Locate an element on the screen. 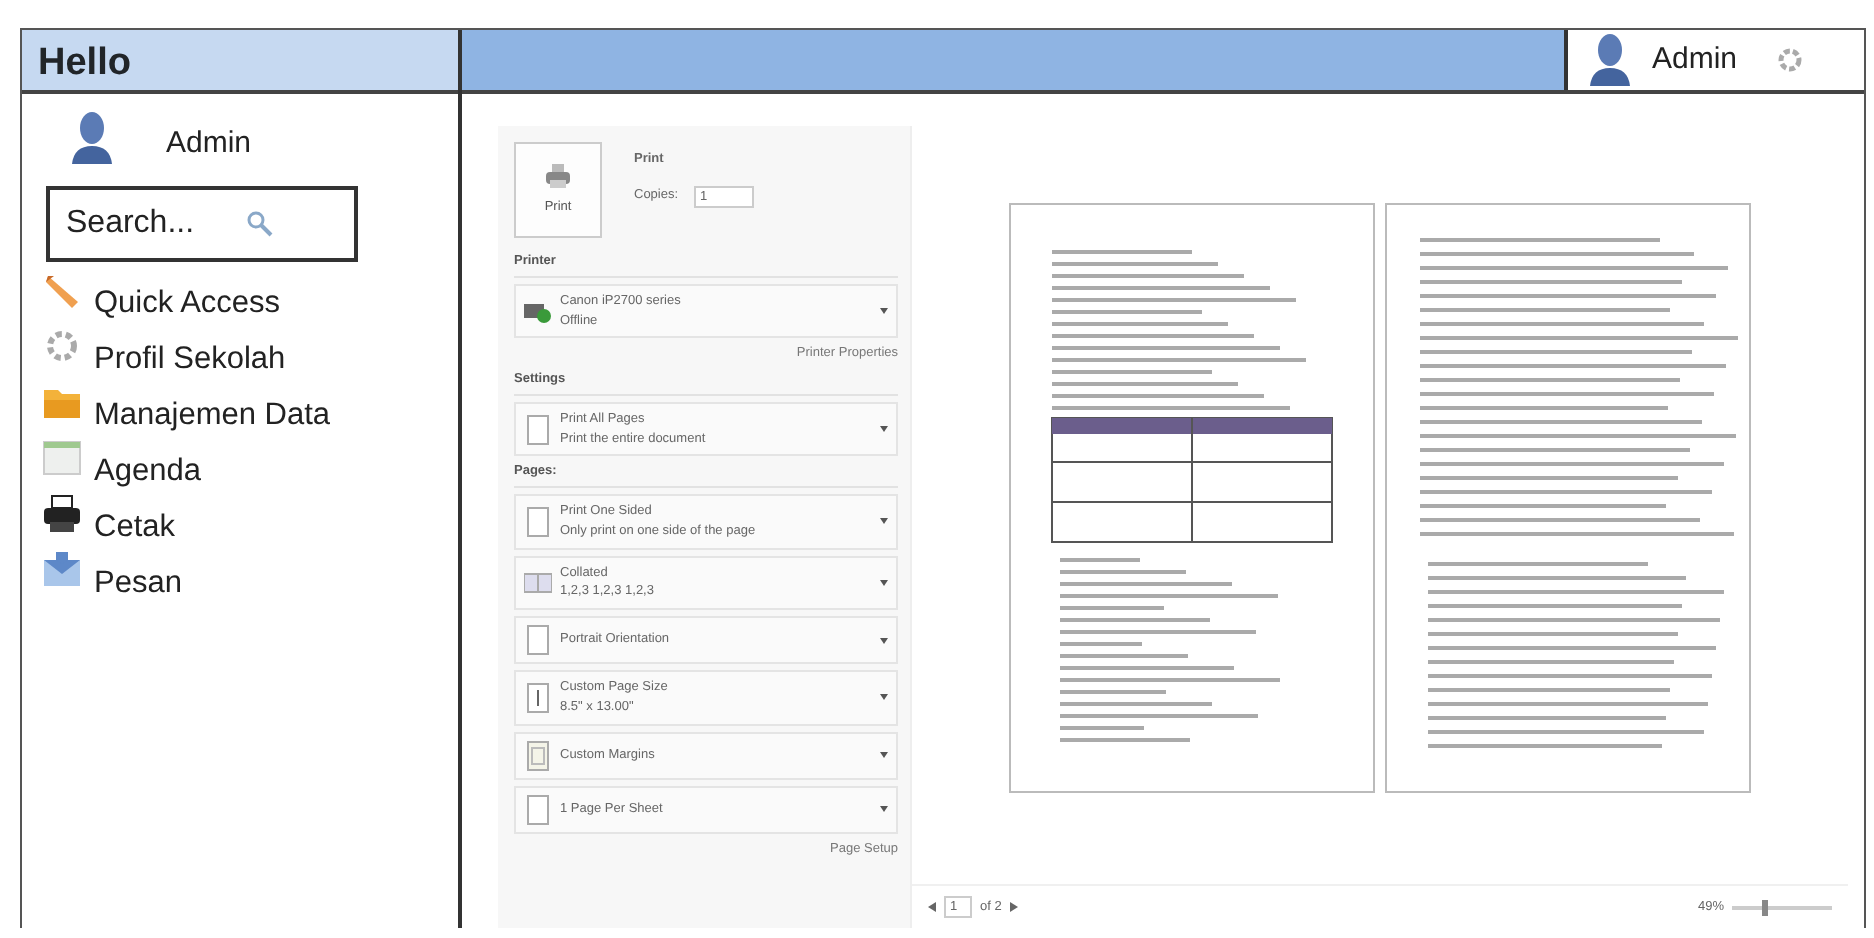 The image size is (1874, 938). panel-title: Hello is located at coordinates (84, 63).